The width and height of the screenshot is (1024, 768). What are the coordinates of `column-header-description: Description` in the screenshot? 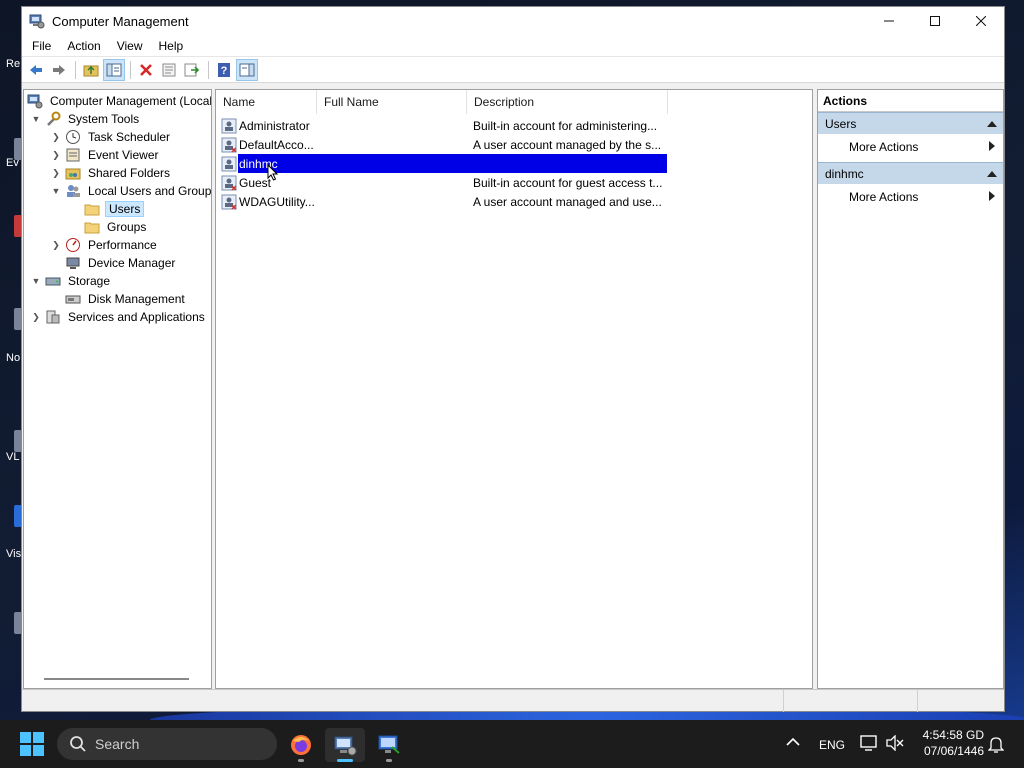 It's located at (567, 102).